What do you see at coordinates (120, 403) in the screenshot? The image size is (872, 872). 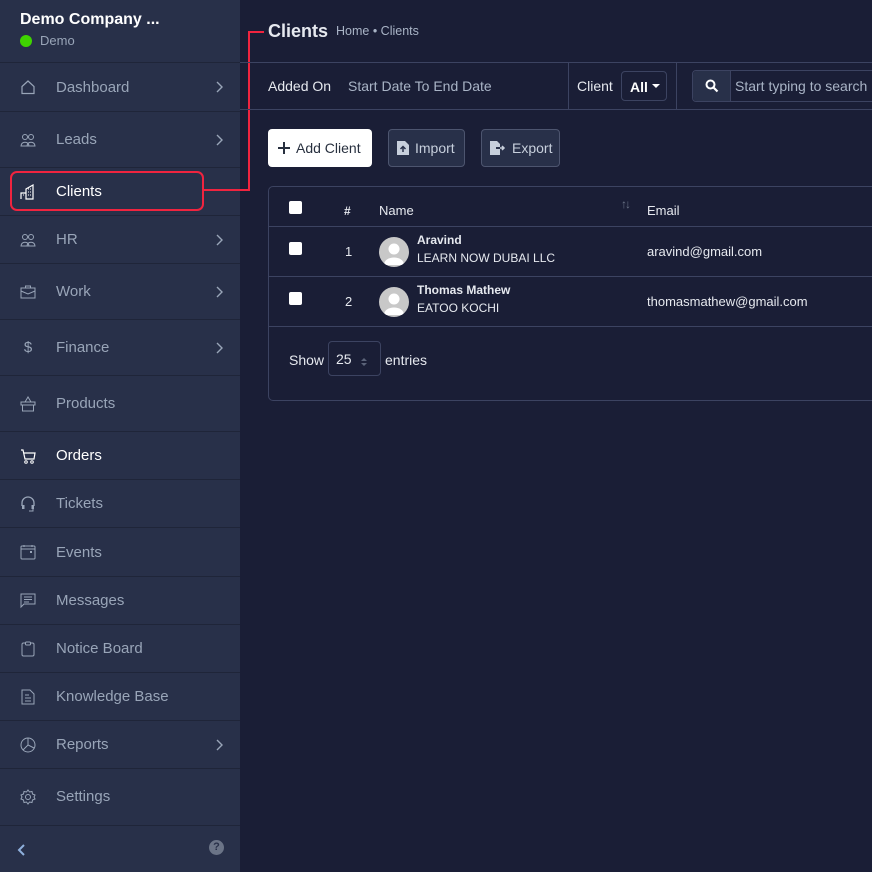 I see `sidebar-item-products: Products` at bounding box center [120, 403].